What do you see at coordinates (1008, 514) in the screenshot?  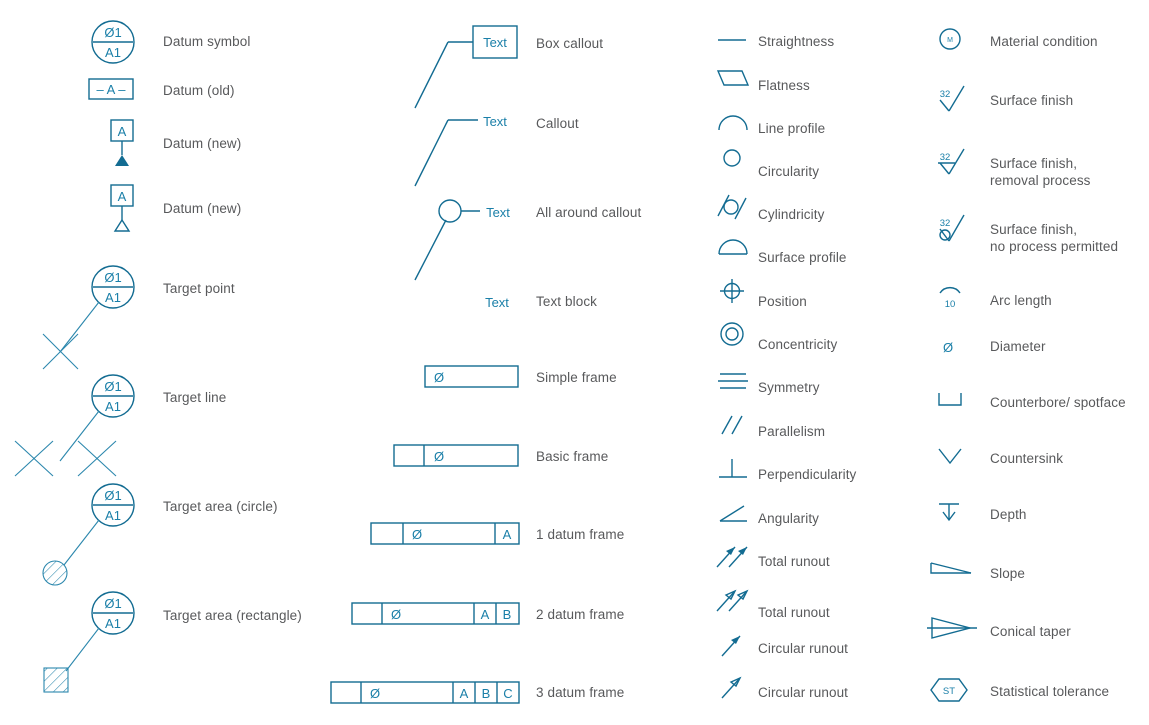 I see `label-depth: Depth` at bounding box center [1008, 514].